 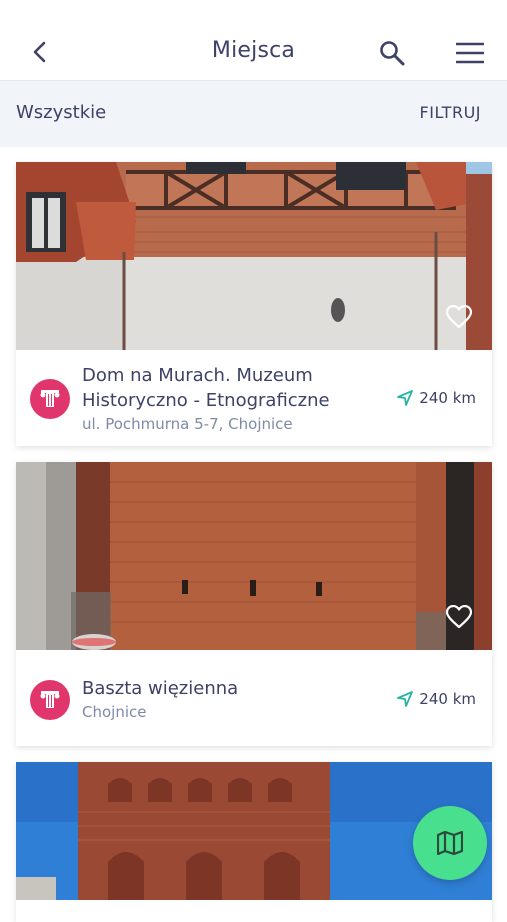 I want to click on map-icon, so click(x=450, y=843).